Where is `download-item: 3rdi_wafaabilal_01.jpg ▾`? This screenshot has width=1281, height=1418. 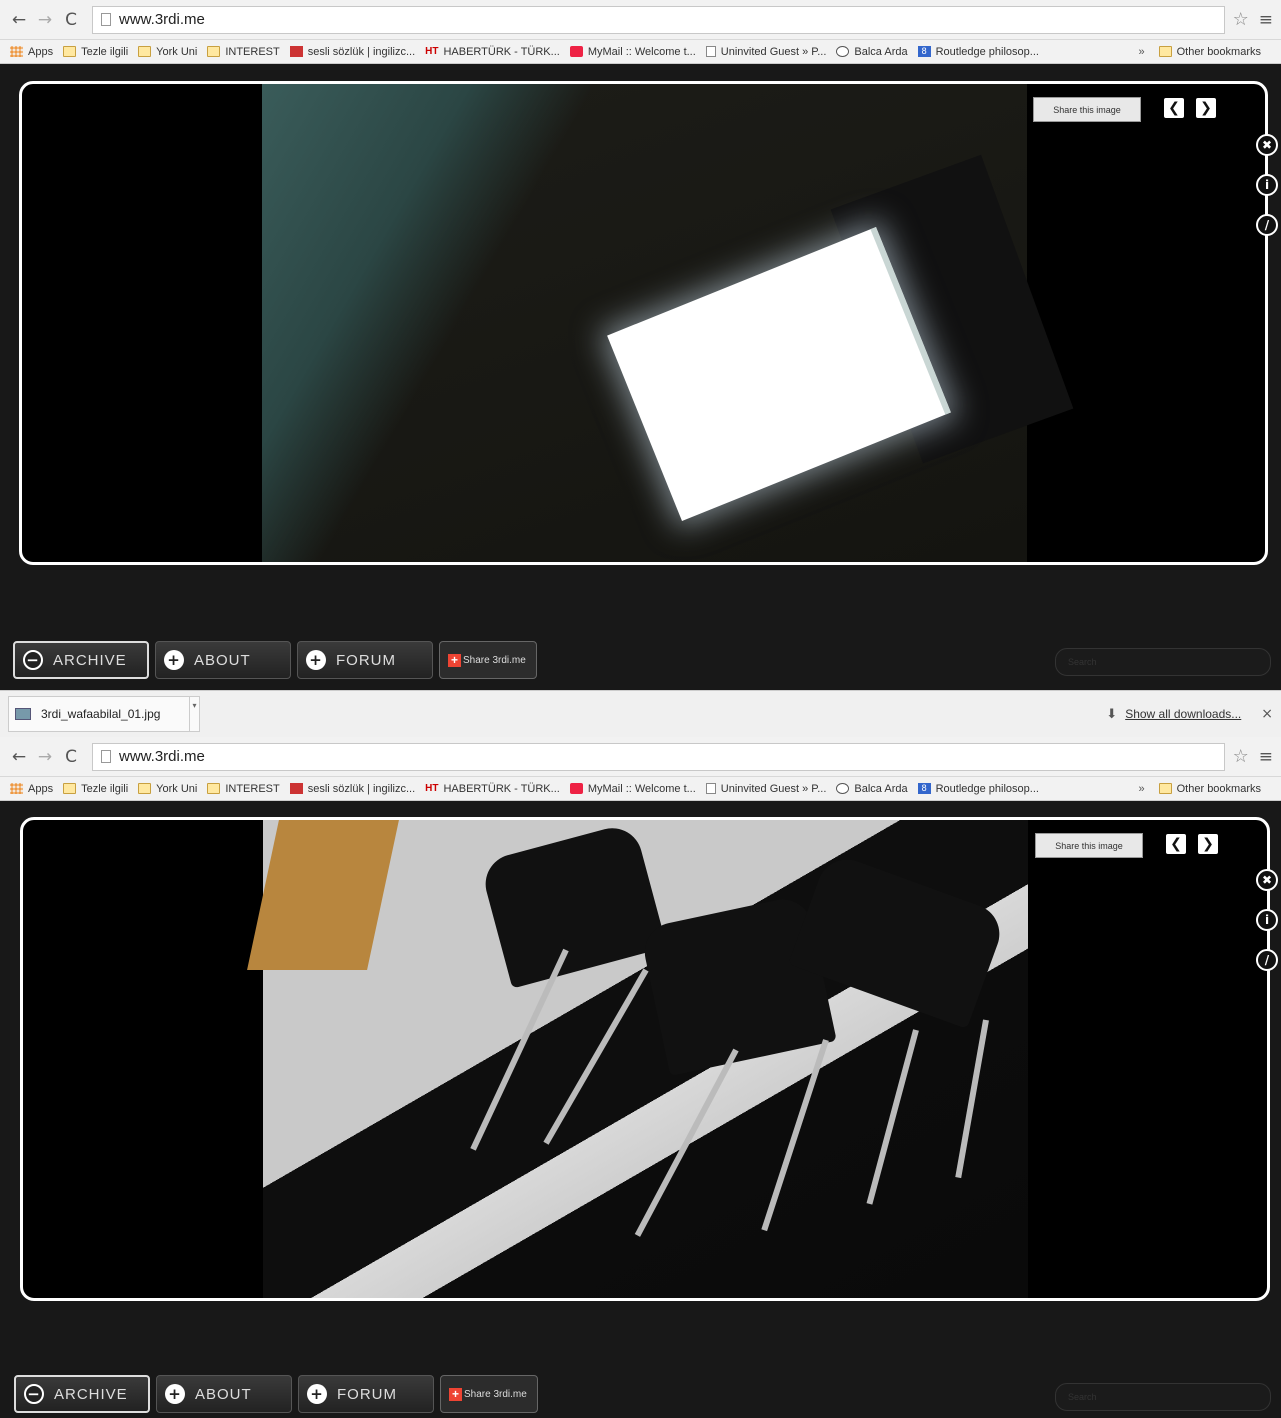
download-item: 3rdi_wafaabilal_01.jpg ▾ is located at coordinates (104, 714).